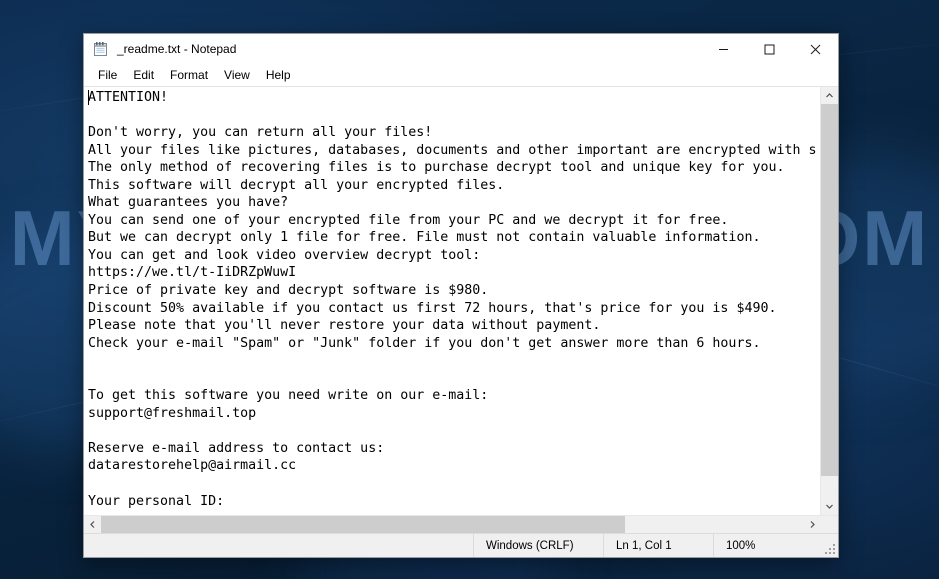 The height and width of the screenshot is (579, 939). Describe the element at coordinates (829, 290) in the screenshot. I see `vertical-scroll-thumb` at that location.